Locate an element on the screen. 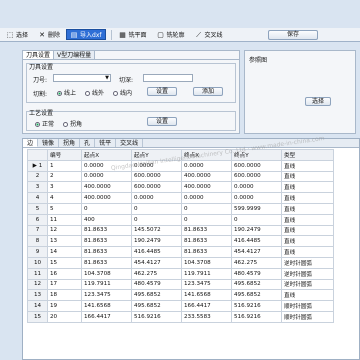  table-row: 4 4 400.0000 0.0000 0.0000 0.0000 直线 is located at coordinates (180, 198).